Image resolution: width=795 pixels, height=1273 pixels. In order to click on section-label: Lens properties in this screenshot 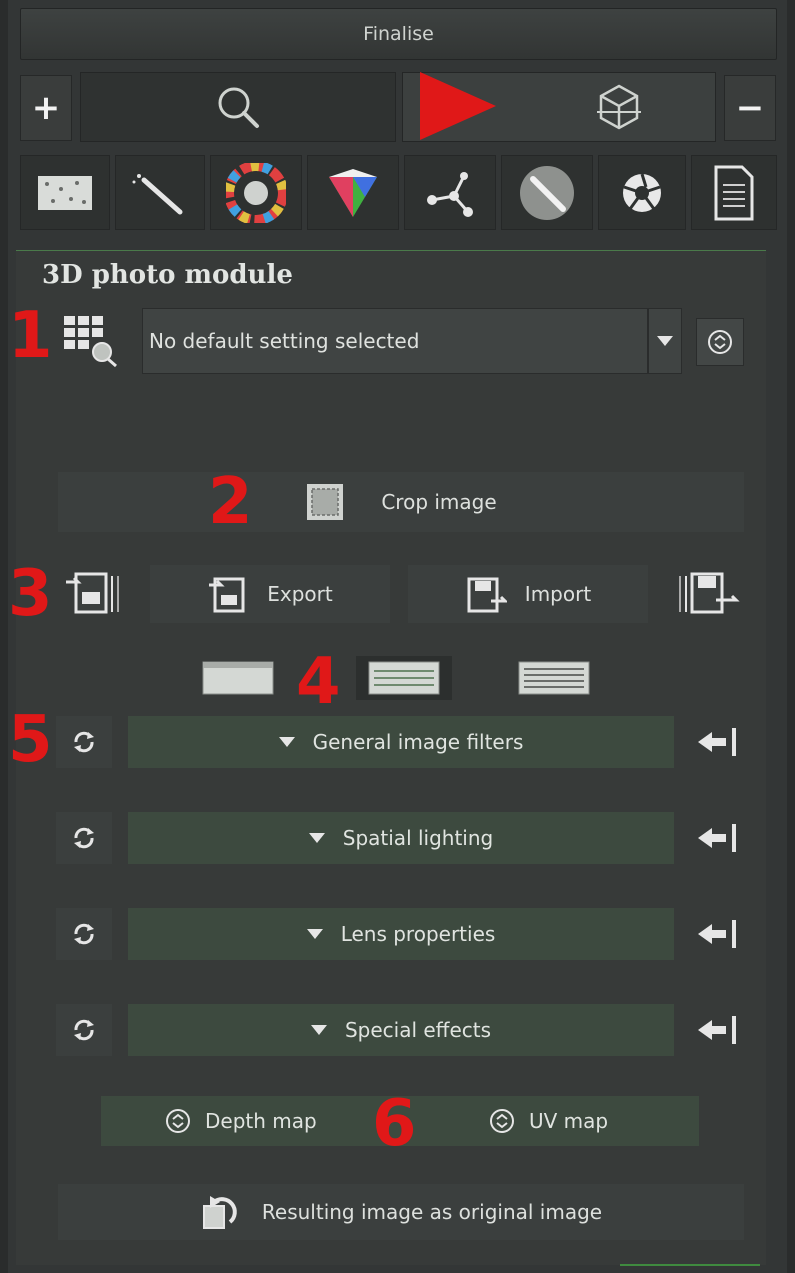, I will do `click(418, 934)`.